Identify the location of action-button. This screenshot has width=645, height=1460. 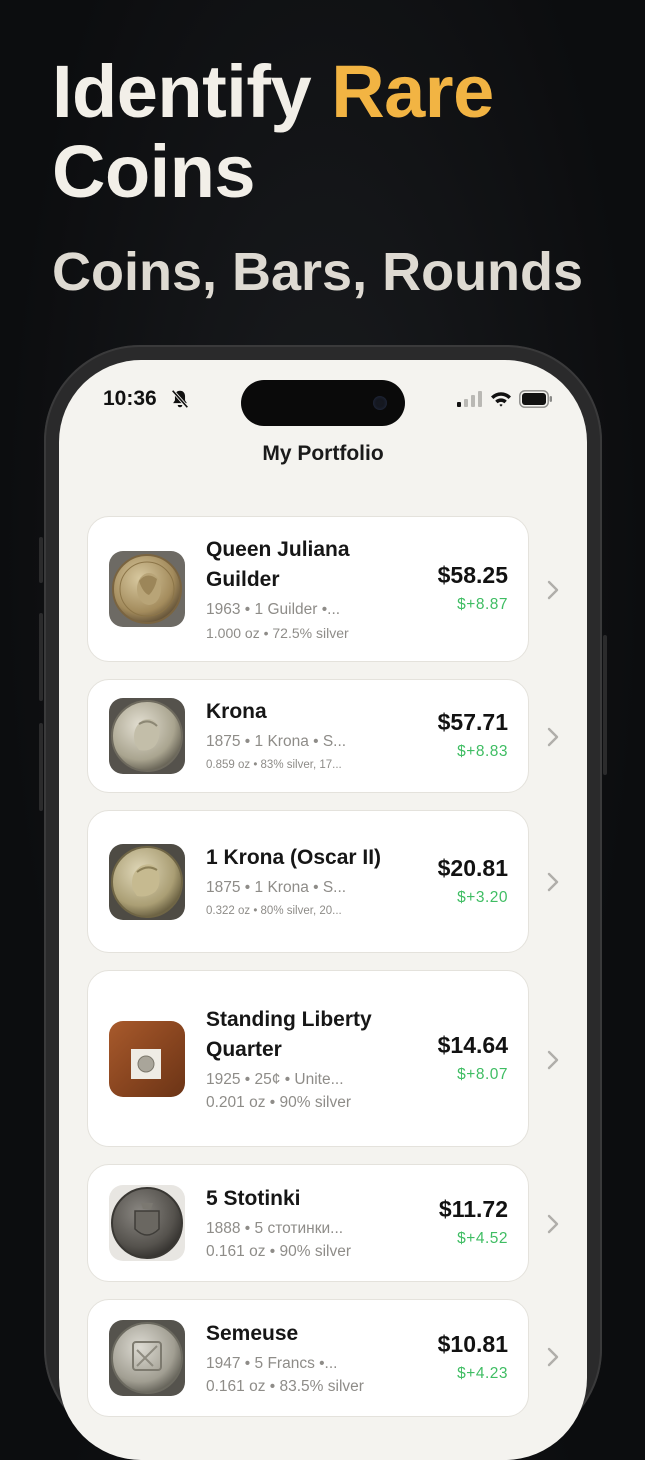
(41, 560).